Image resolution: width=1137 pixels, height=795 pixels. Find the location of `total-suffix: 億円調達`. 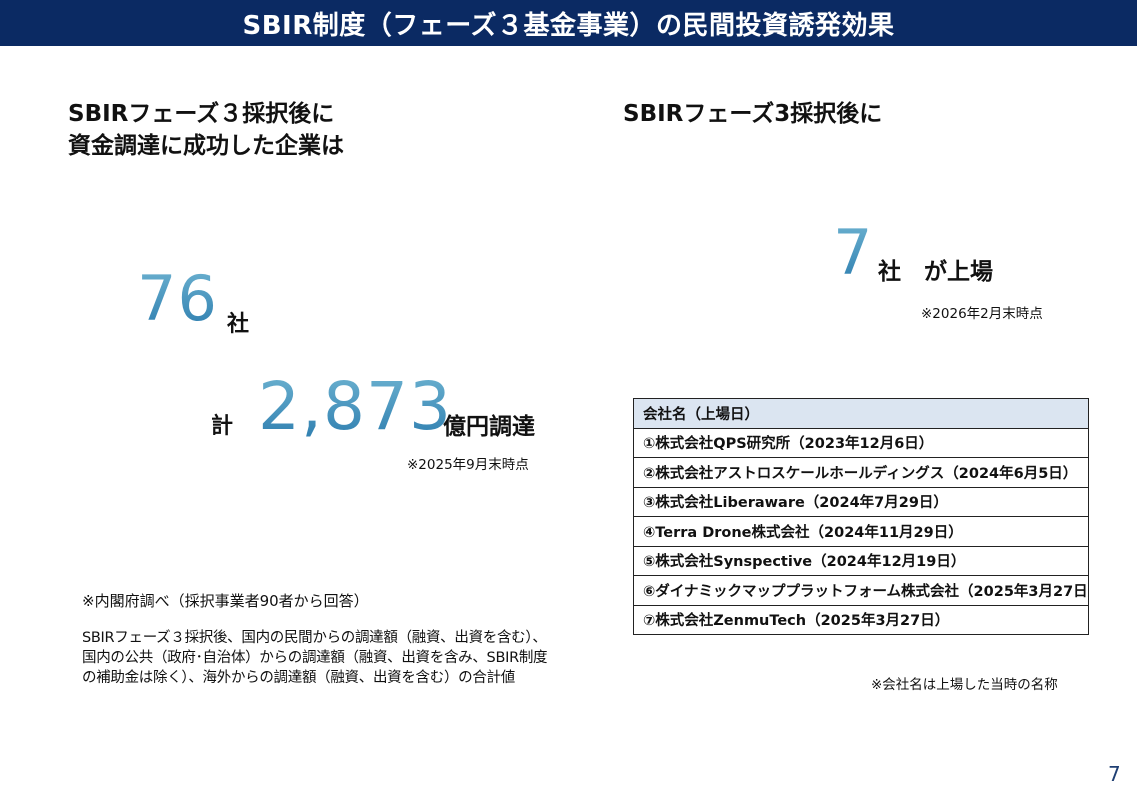

total-suffix: 億円調達 is located at coordinates (489, 427).